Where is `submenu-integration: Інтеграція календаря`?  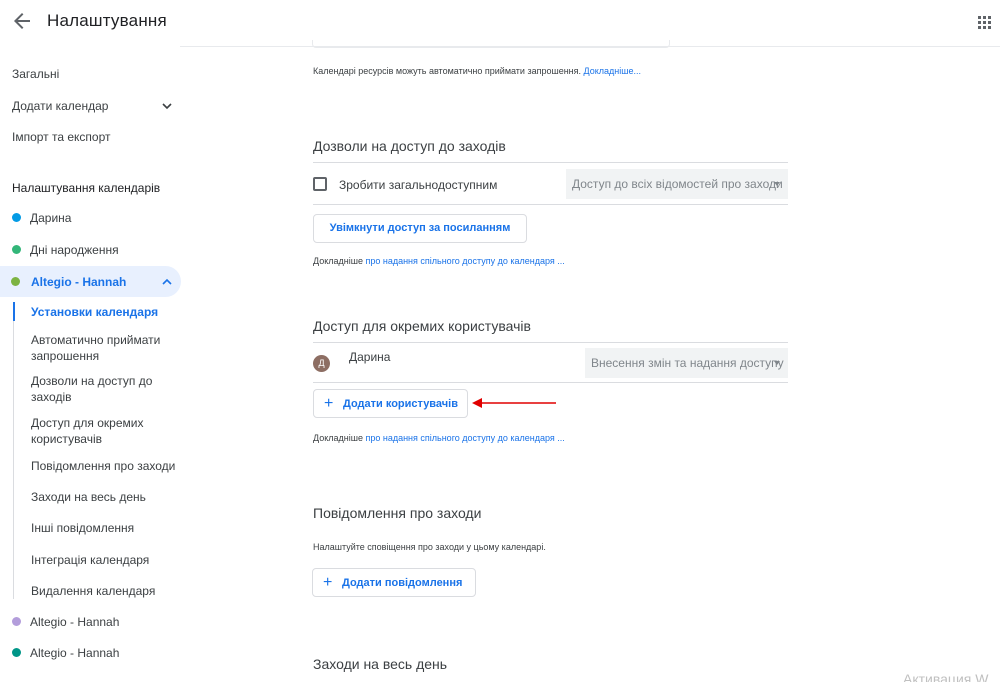 submenu-integration: Інтеграція календаря is located at coordinates (106, 560).